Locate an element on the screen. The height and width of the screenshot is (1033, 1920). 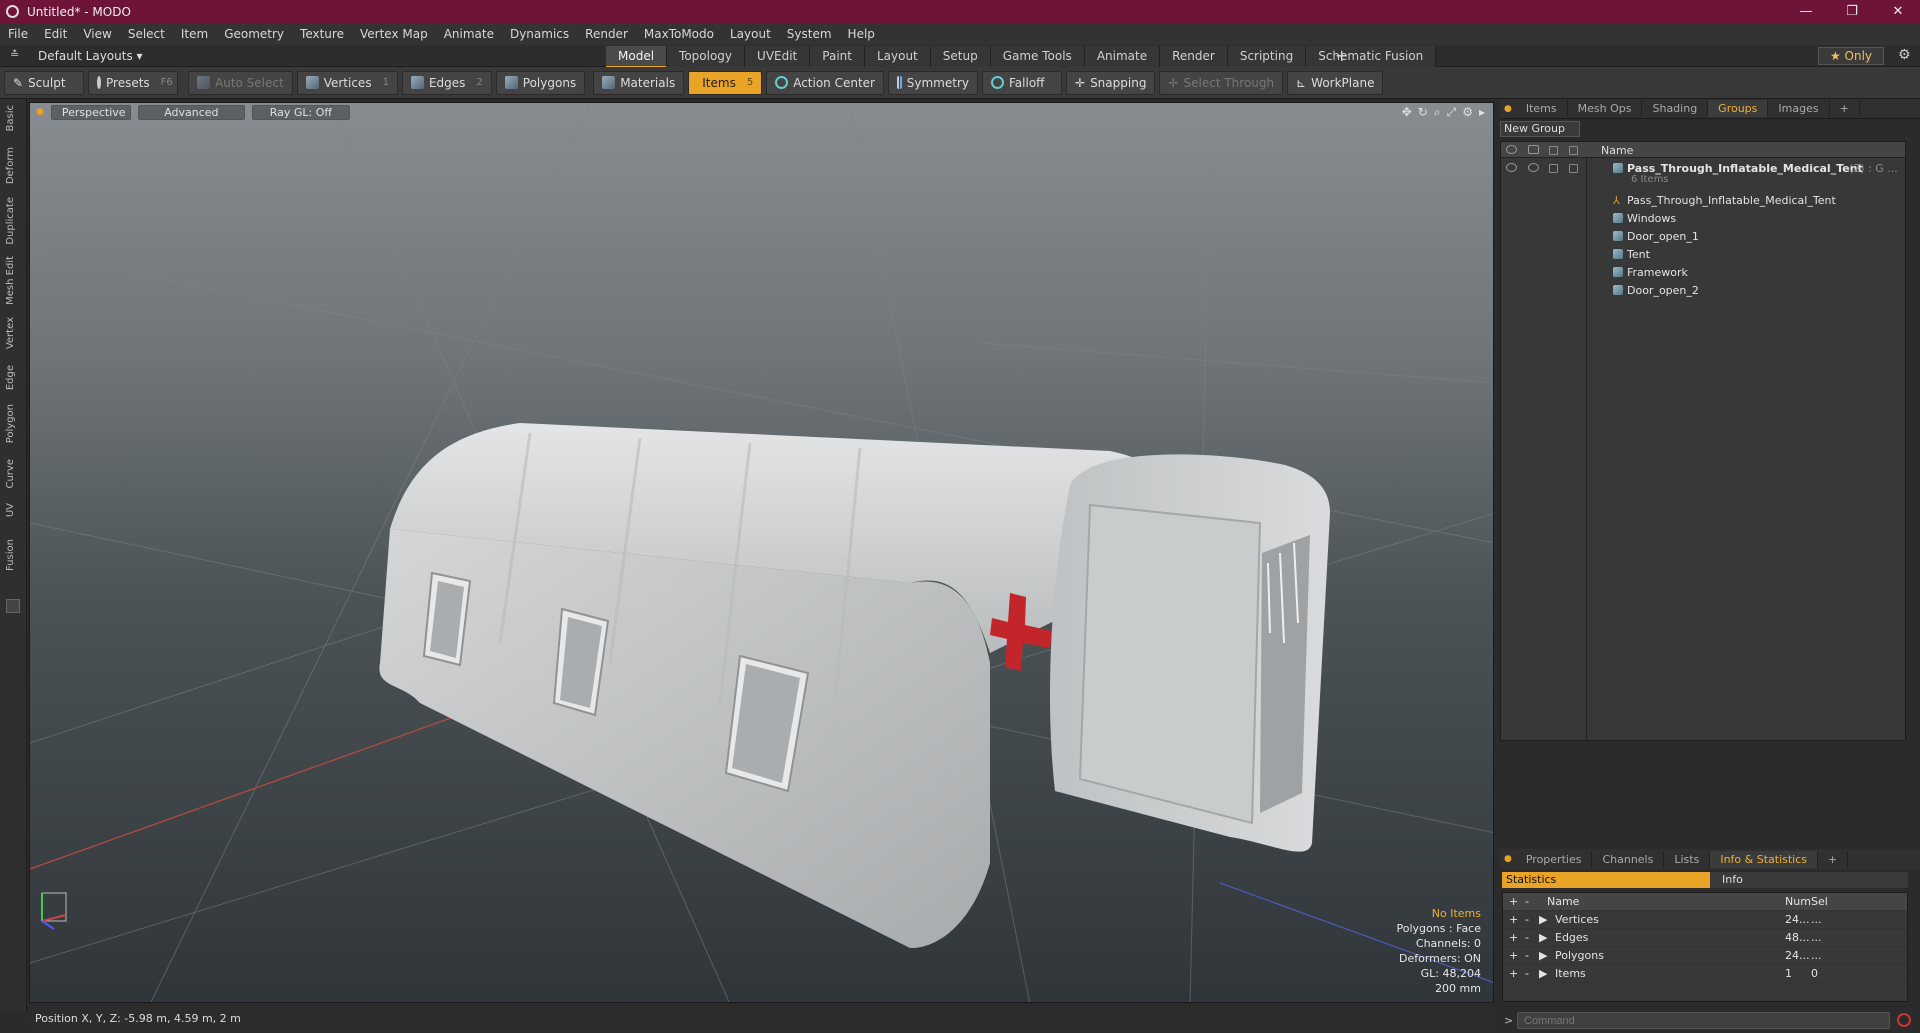
statistics-subtab: Statistics is located at coordinates (1606, 880).